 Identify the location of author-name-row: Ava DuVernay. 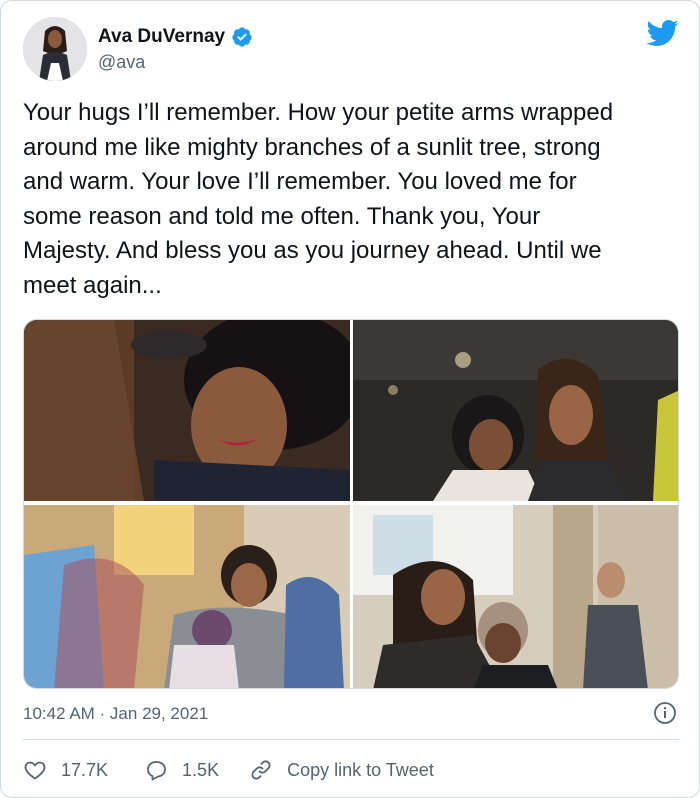
(175, 37).